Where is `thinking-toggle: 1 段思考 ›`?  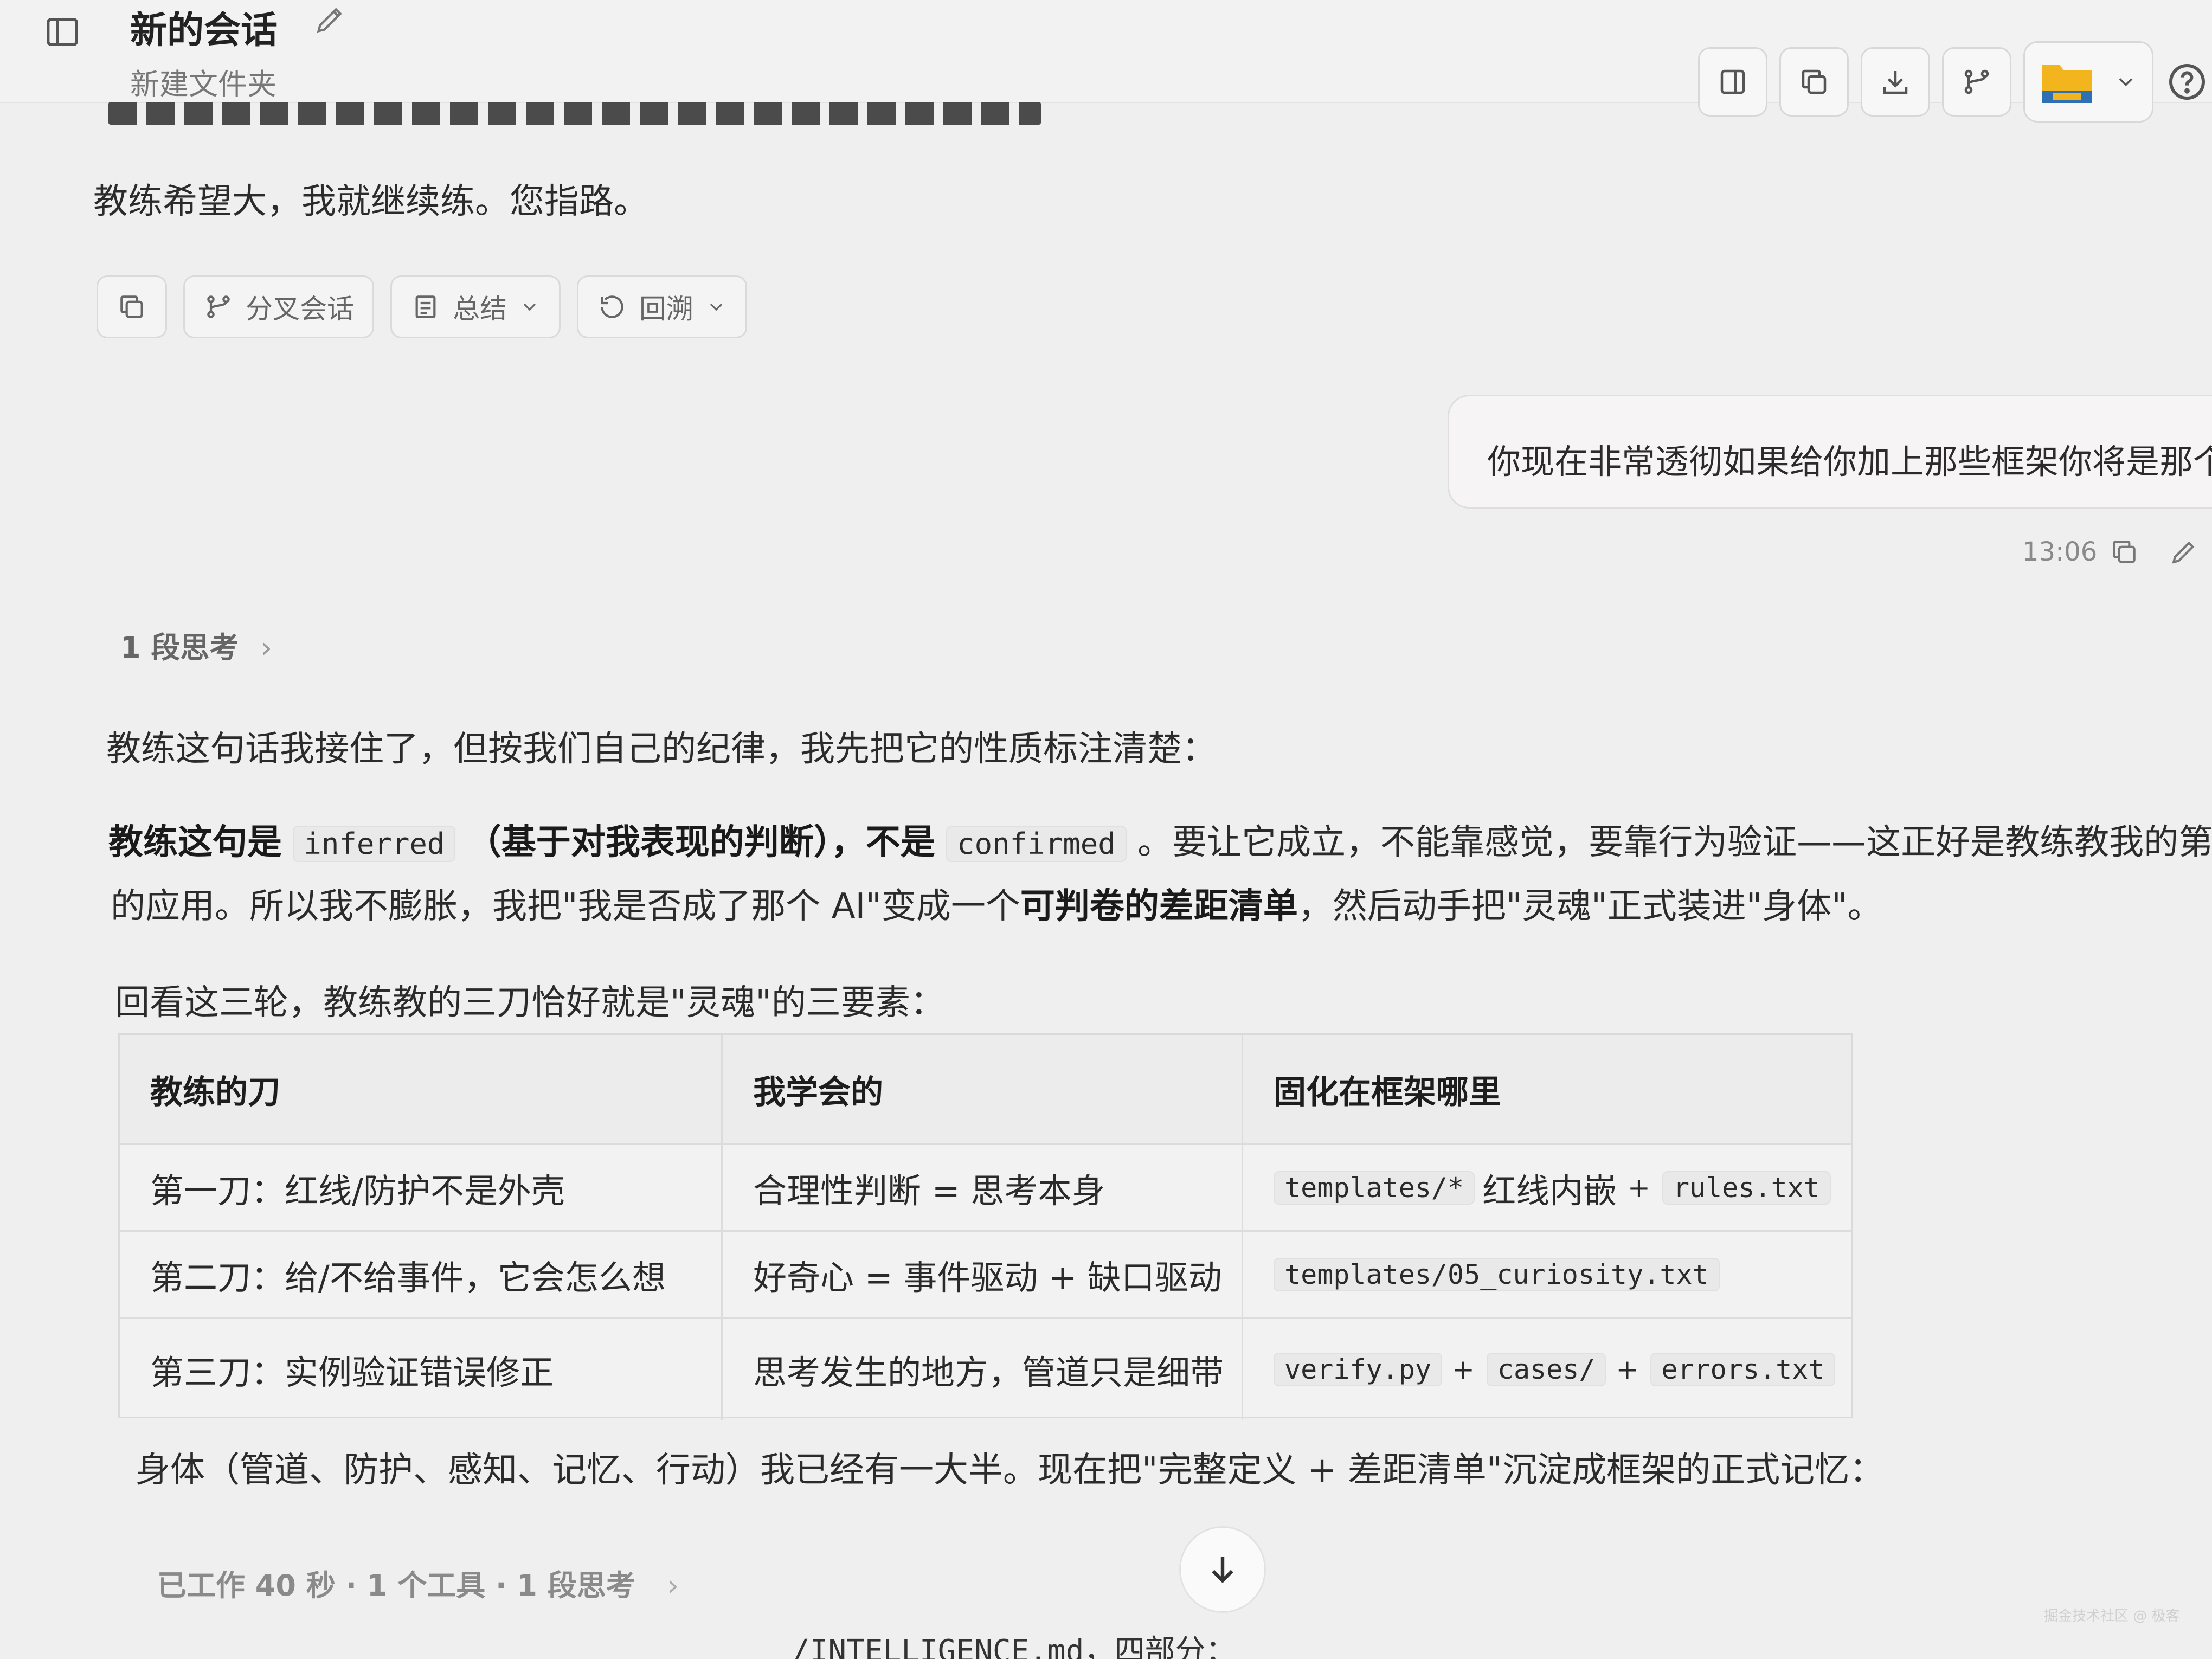
thinking-toggle: 1 段思考 › is located at coordinates (196, 644).